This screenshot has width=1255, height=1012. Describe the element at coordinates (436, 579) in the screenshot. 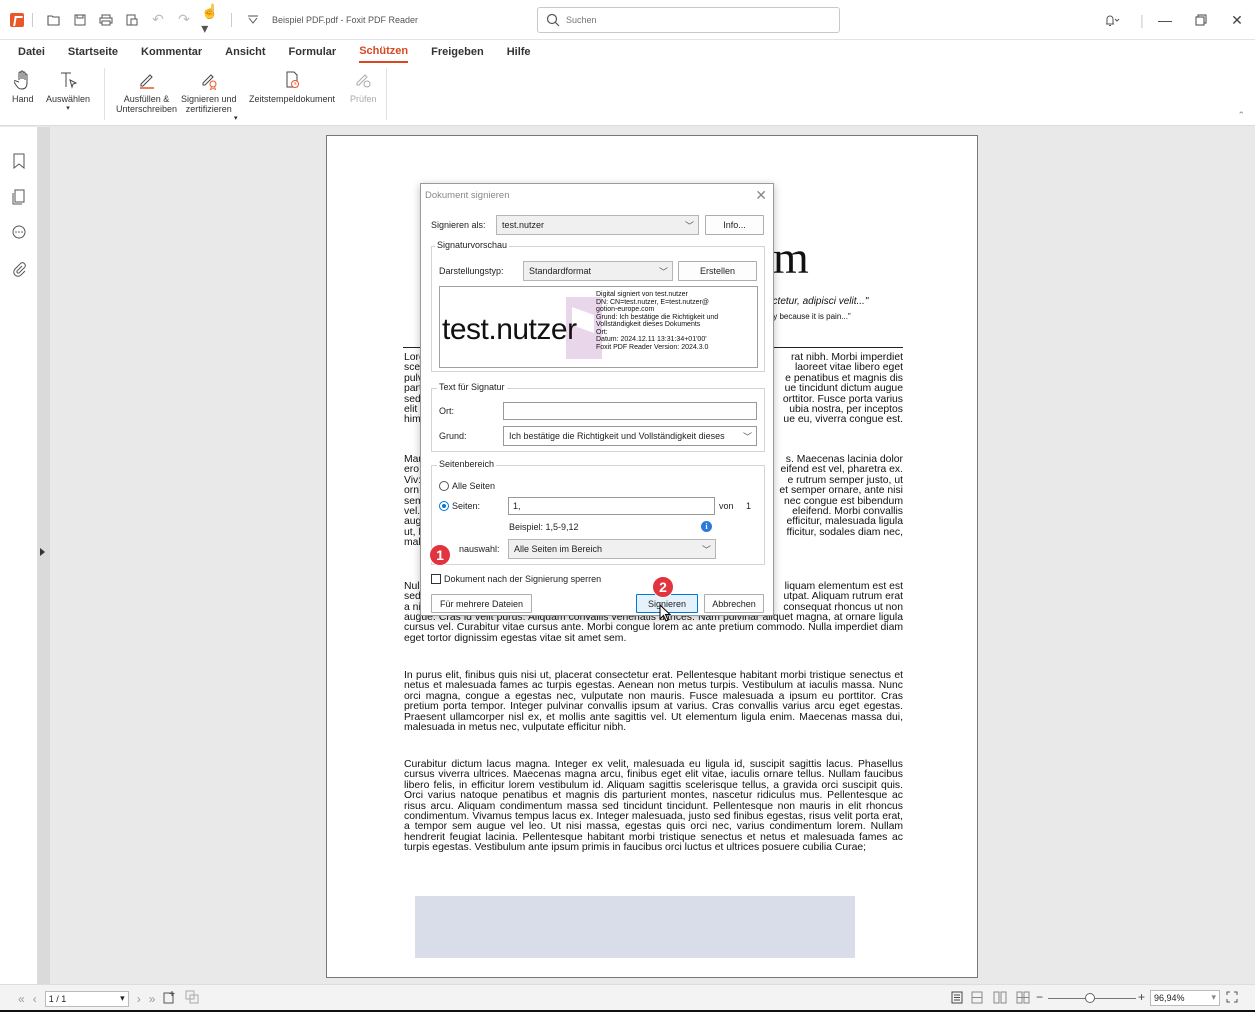

I see `lock-after-sign-checkbox` at that location.